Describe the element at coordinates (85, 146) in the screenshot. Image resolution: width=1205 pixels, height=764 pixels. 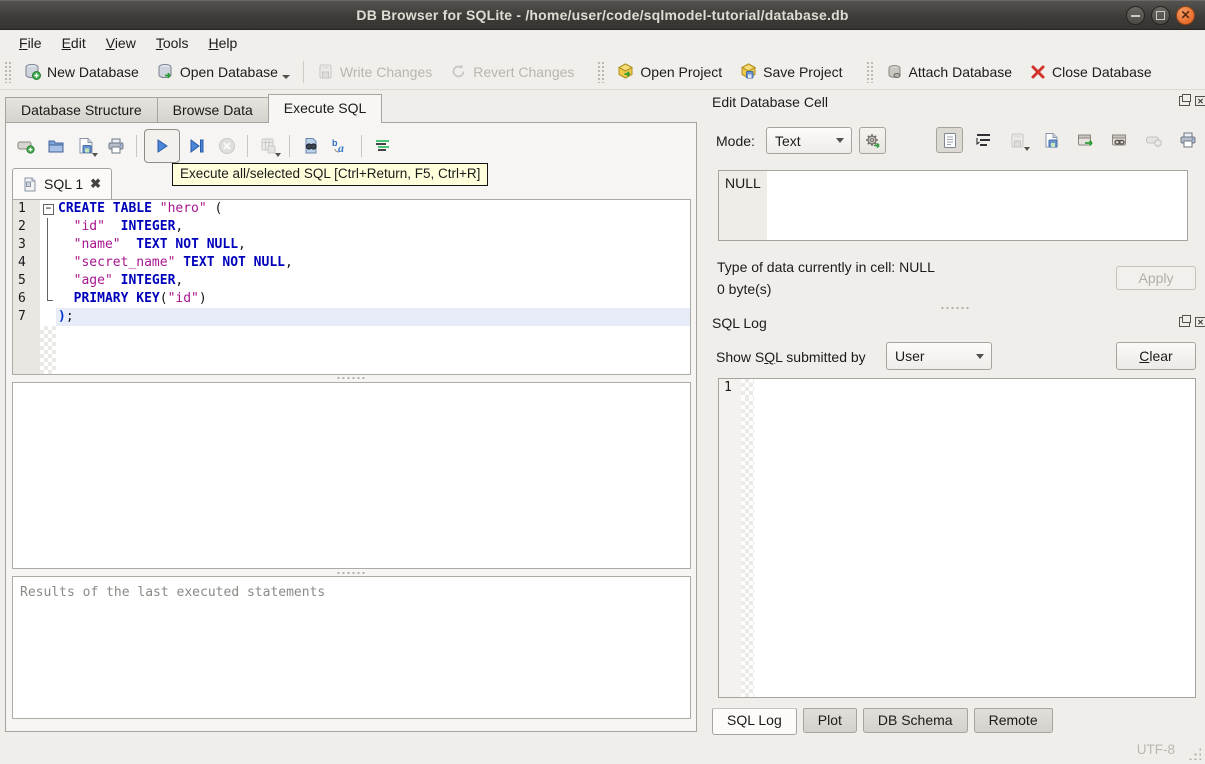
I see `save-sql-file-button` at that location.